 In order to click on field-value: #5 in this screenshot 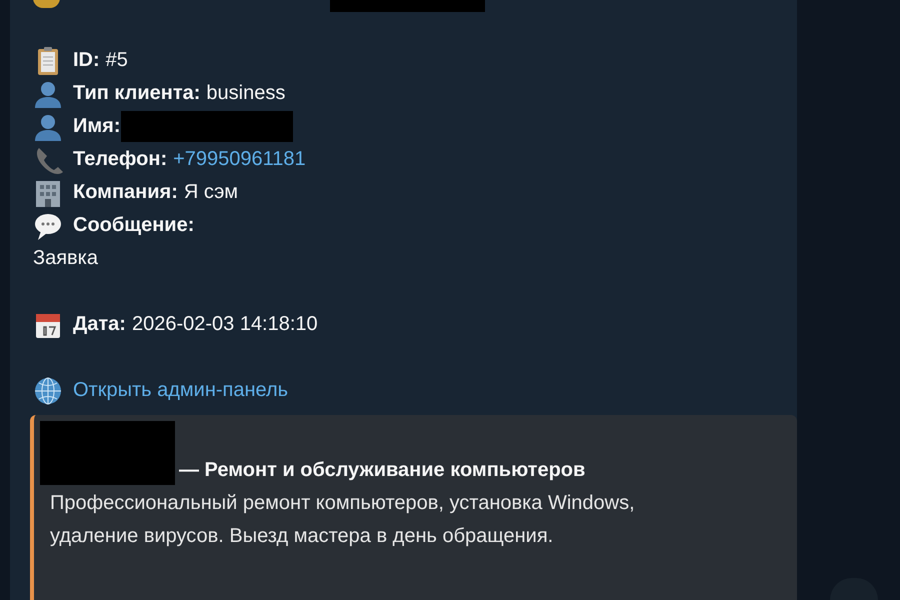, I will do `click(117, 60)`.